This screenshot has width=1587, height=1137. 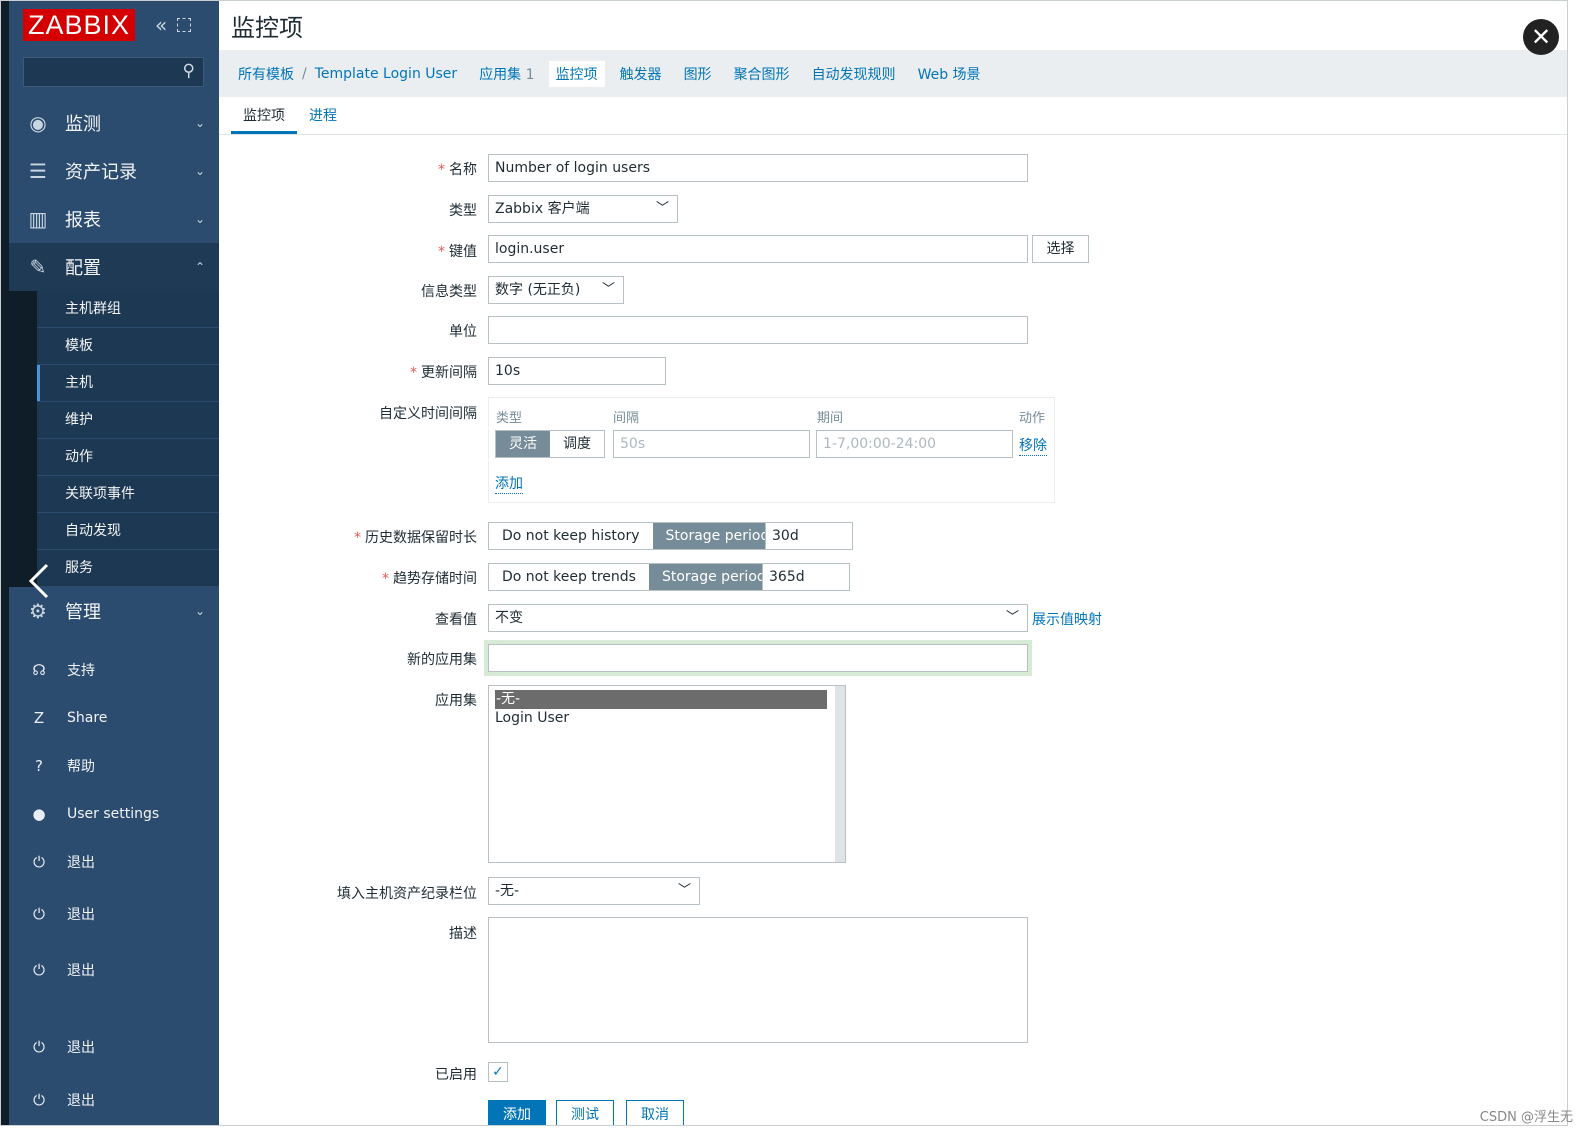 I want to click on interval-input: 10s, so click(x=577, y=371).